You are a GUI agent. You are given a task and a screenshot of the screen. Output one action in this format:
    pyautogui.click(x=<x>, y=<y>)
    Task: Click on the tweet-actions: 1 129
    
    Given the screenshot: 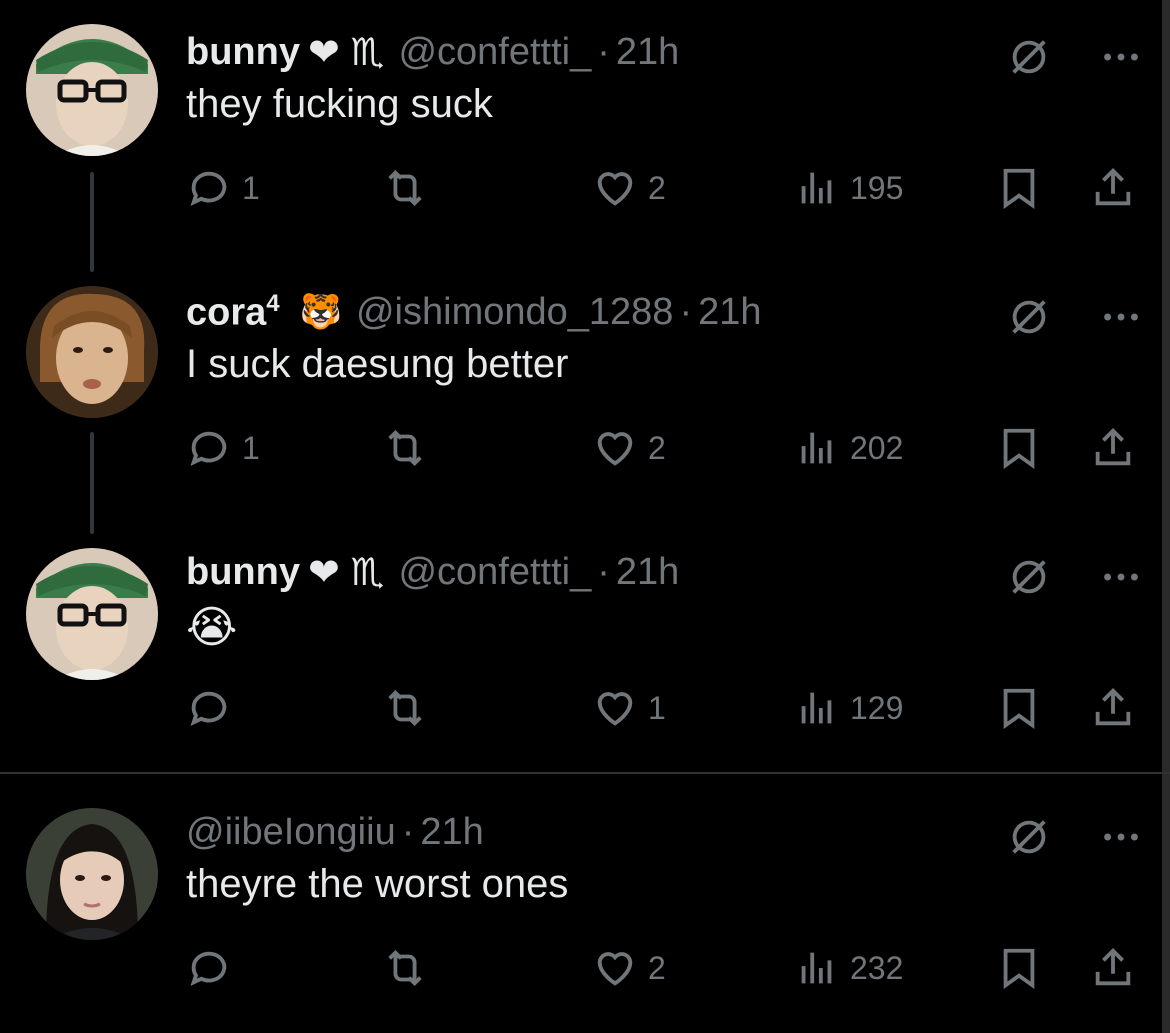 What is the action you would take?
    pyautogui.click(x=666, y=708)
    